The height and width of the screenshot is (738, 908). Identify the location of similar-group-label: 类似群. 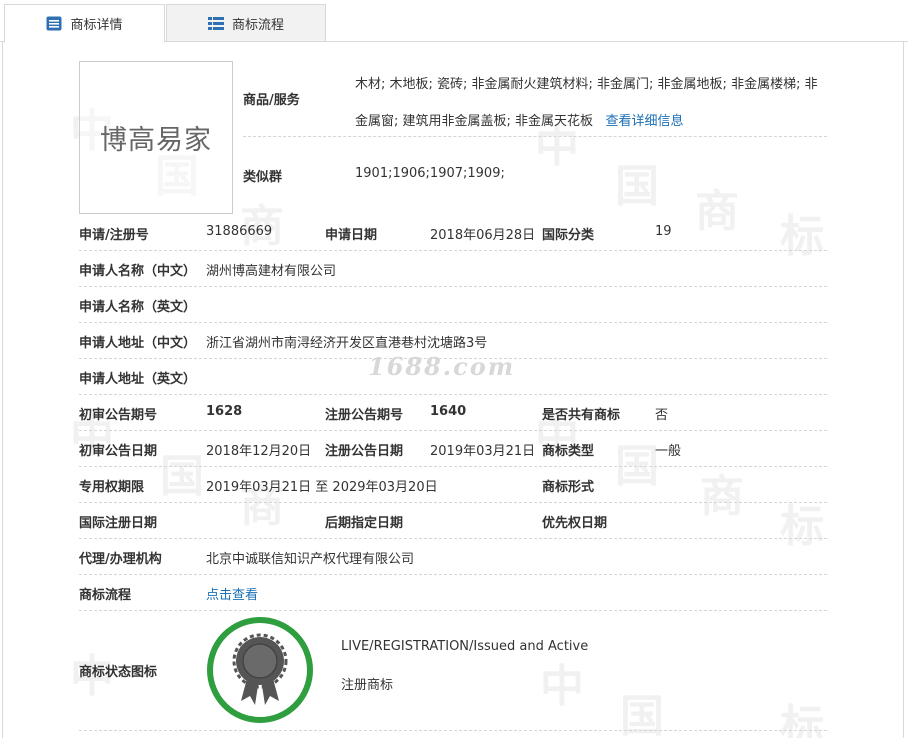
(263, 177).